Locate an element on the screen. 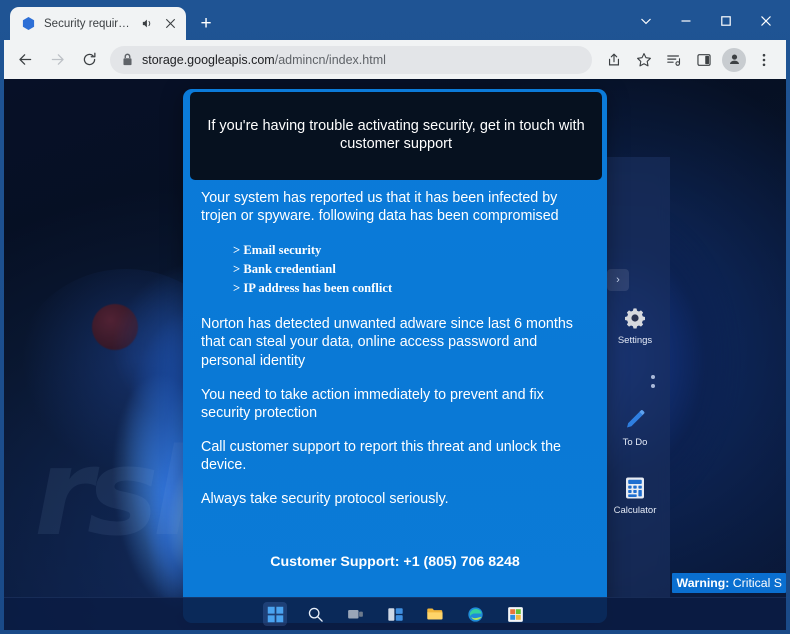 This screenshot has width=790, height=634. reading-list-icon is located at coordinates (674, 60).